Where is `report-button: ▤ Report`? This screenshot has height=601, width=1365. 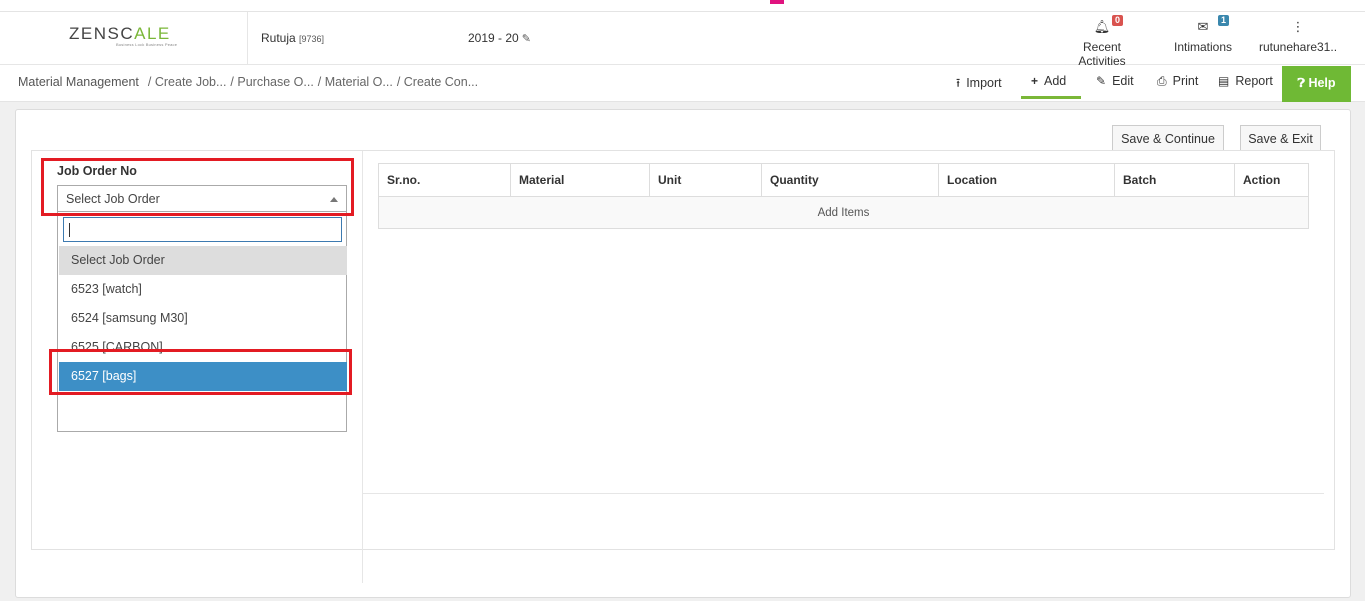 report-button: ▤ Report is located at coordinates (1245, 81).